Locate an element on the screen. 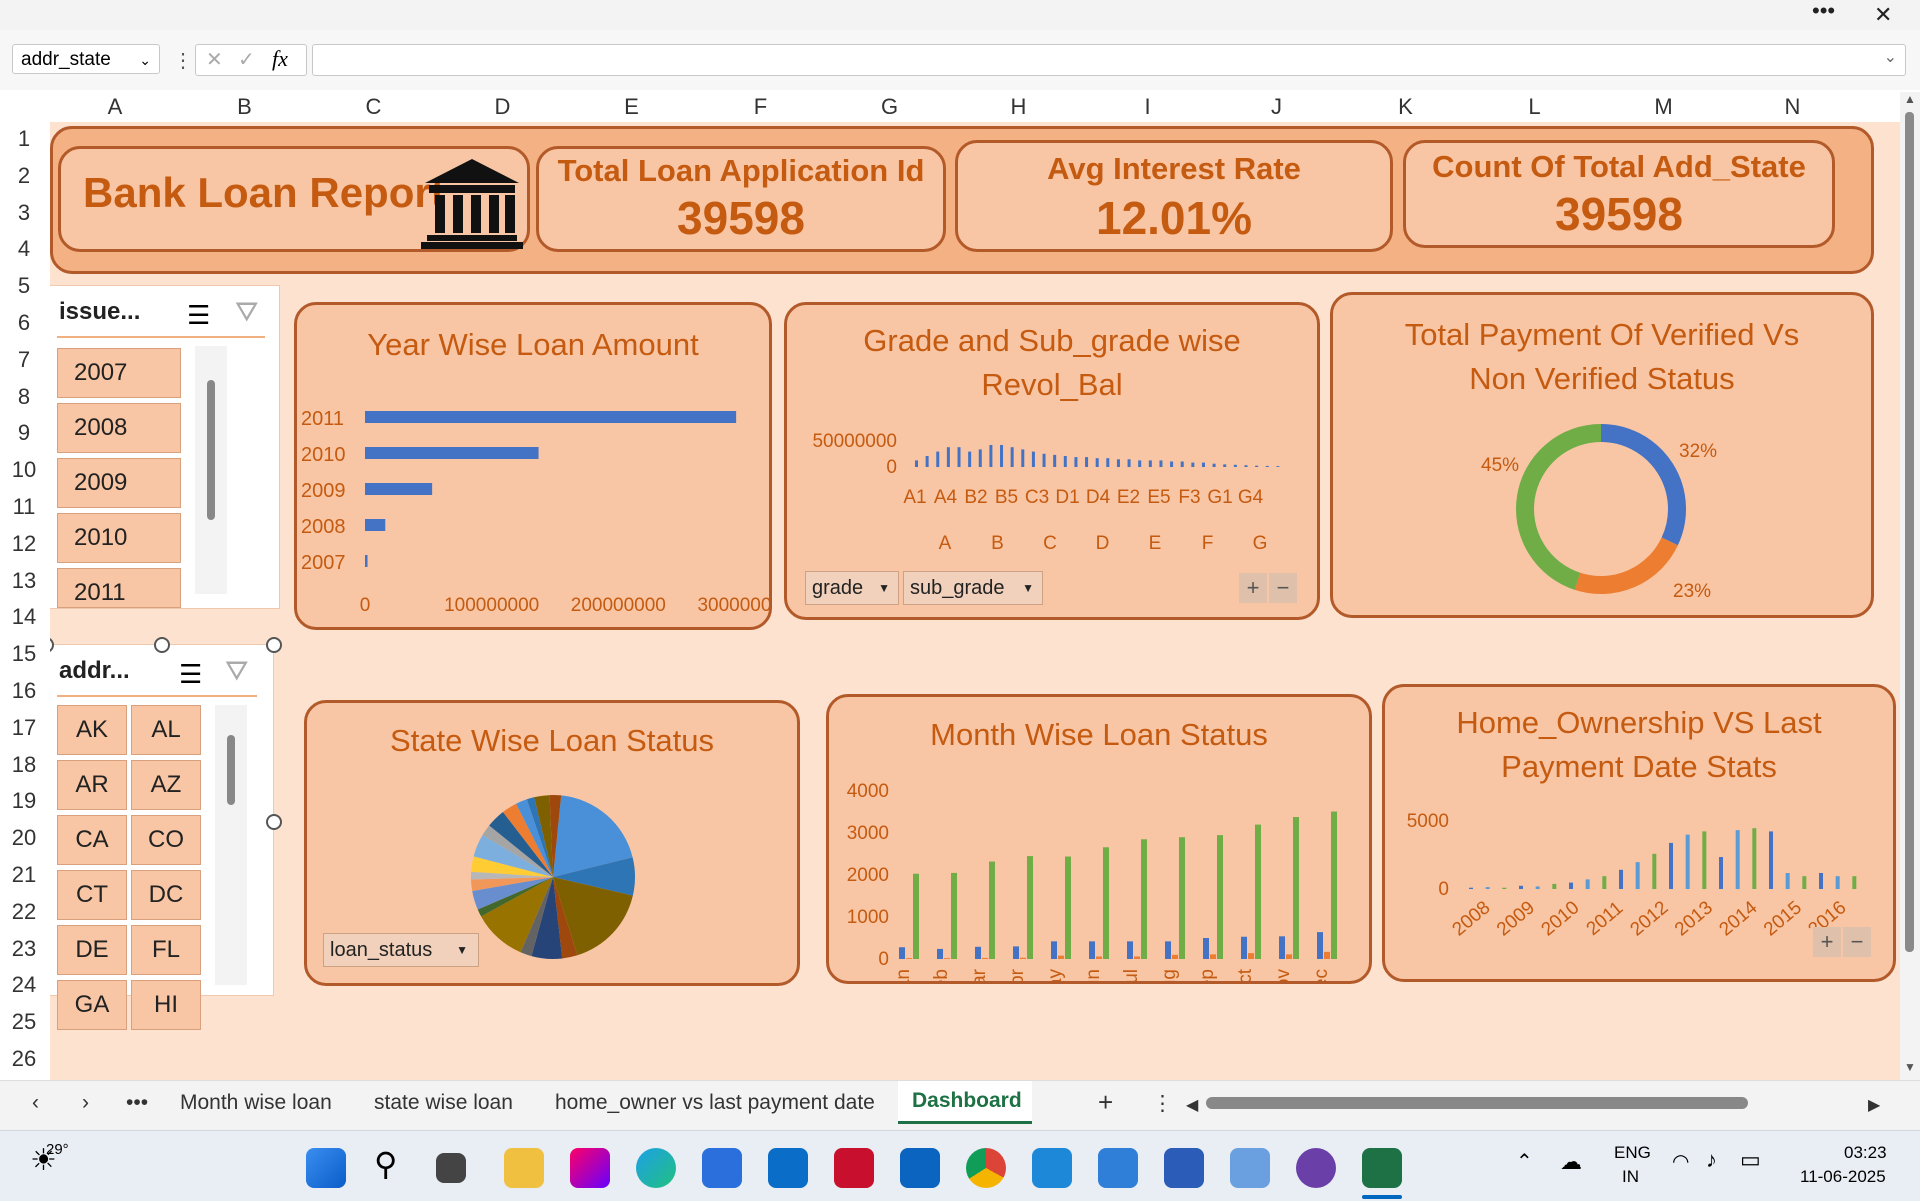  slicer-item: AR is located at coordinates (92, 785).